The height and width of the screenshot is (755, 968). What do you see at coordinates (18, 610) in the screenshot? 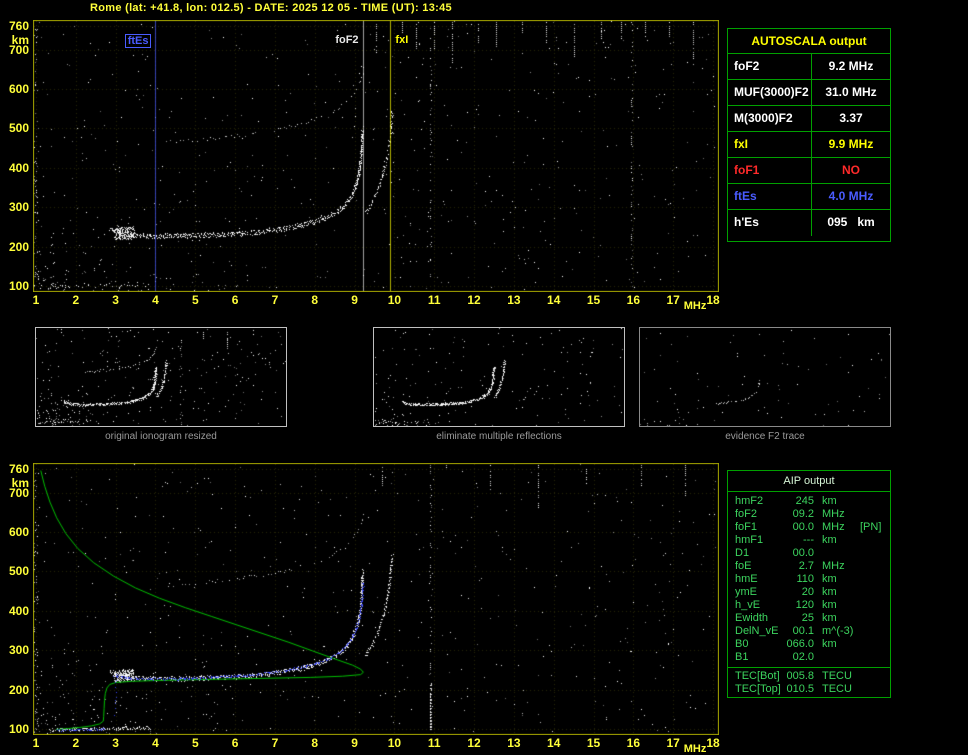
I see `y-tick-label: 400` at bounding box center [18, 610].